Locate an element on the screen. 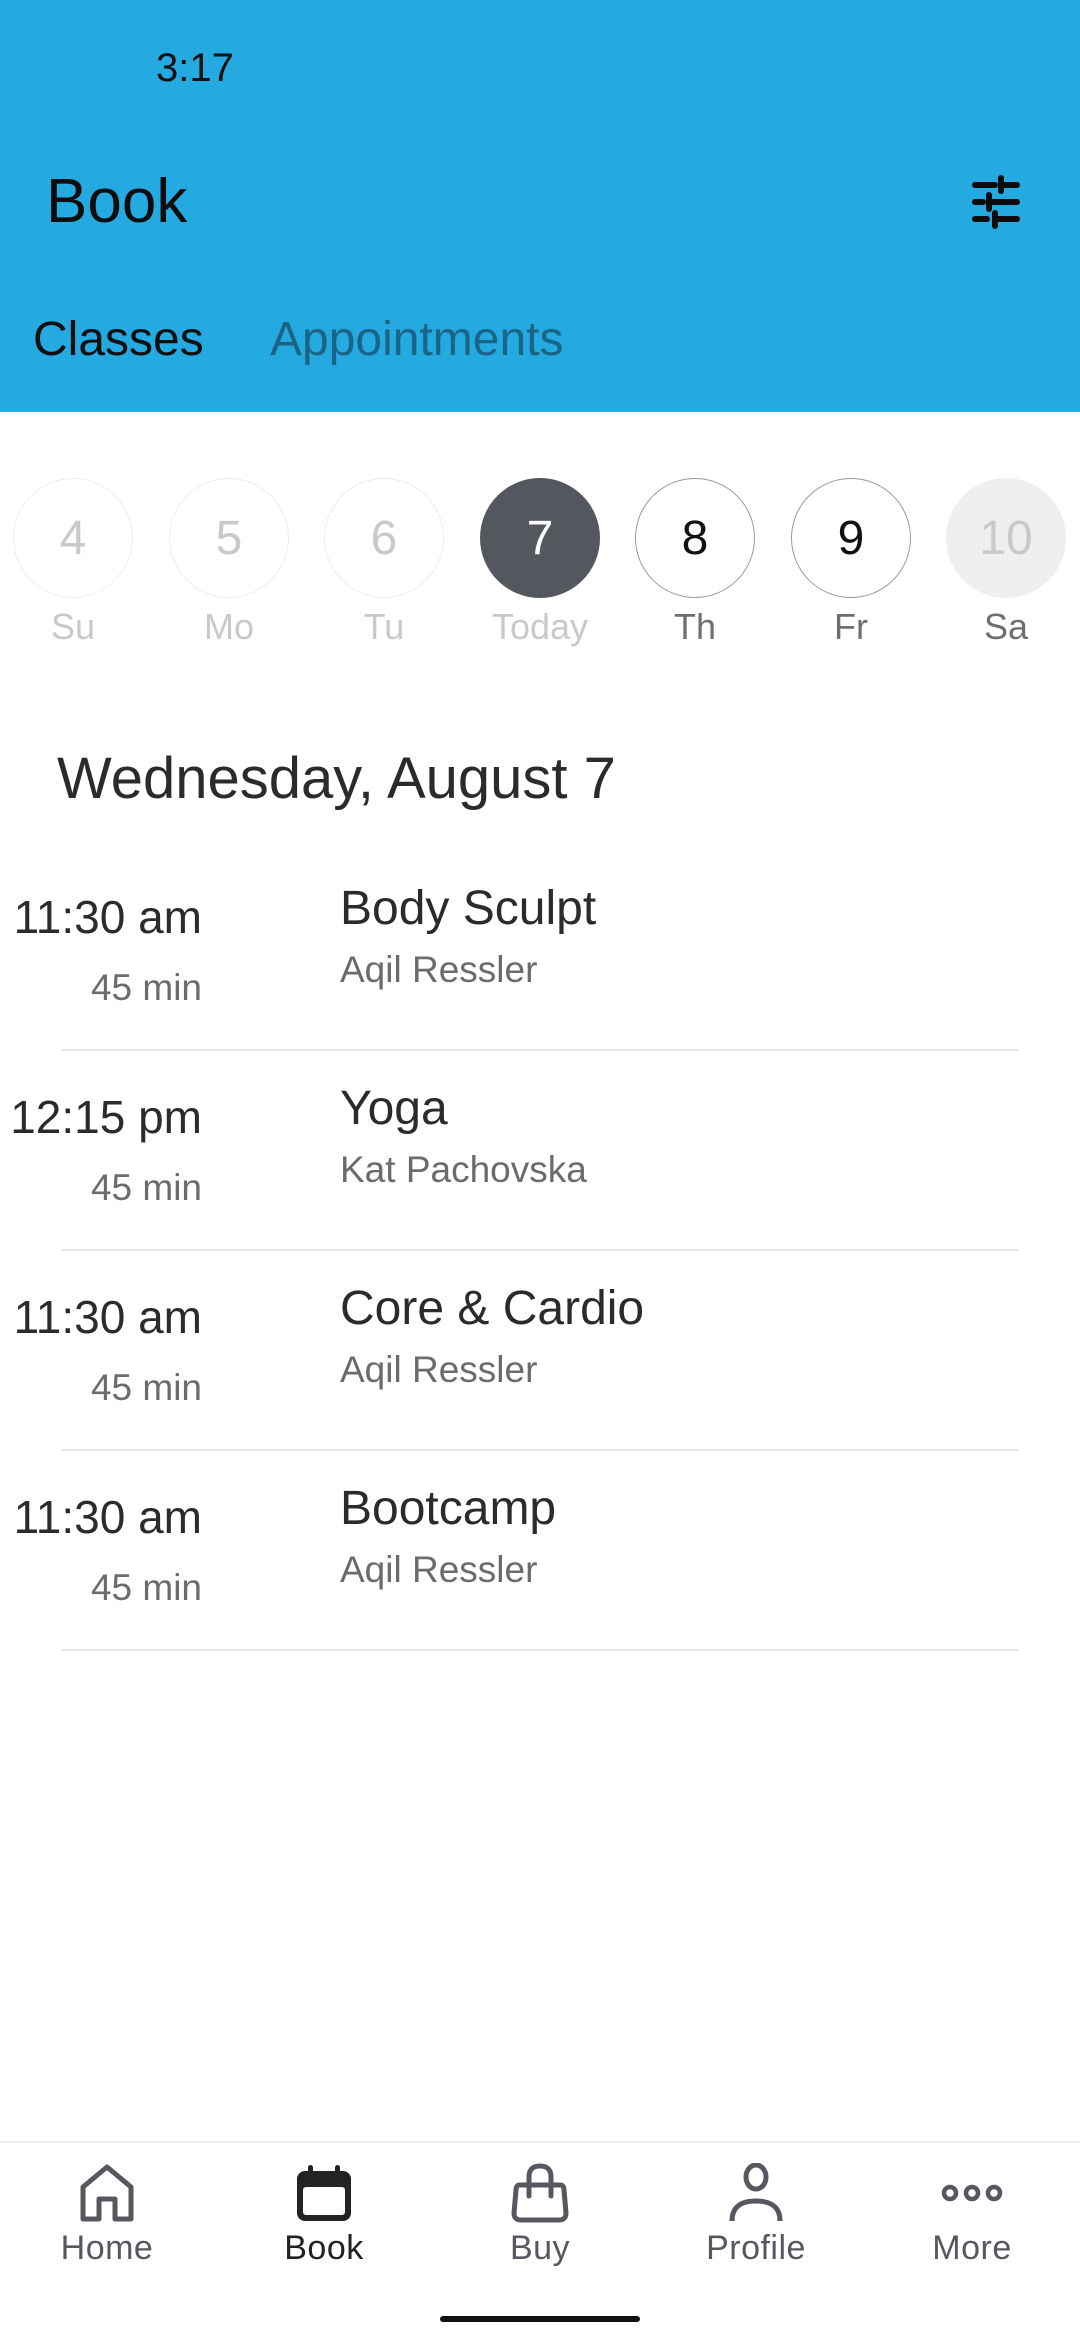 The width and height of the screenshot is (1080, 2340). filter-button is located at coordinates (996, 202).